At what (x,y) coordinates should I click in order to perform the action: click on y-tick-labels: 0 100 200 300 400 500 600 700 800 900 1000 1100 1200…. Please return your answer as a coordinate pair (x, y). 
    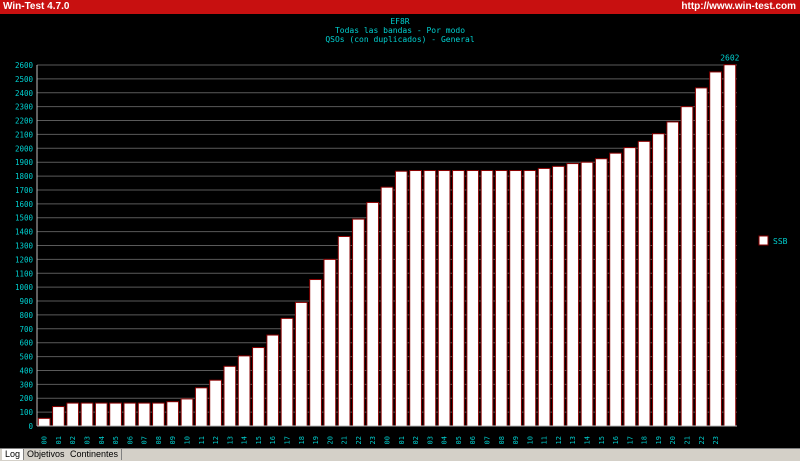
    Looking at the image, I should click on (24, 246).